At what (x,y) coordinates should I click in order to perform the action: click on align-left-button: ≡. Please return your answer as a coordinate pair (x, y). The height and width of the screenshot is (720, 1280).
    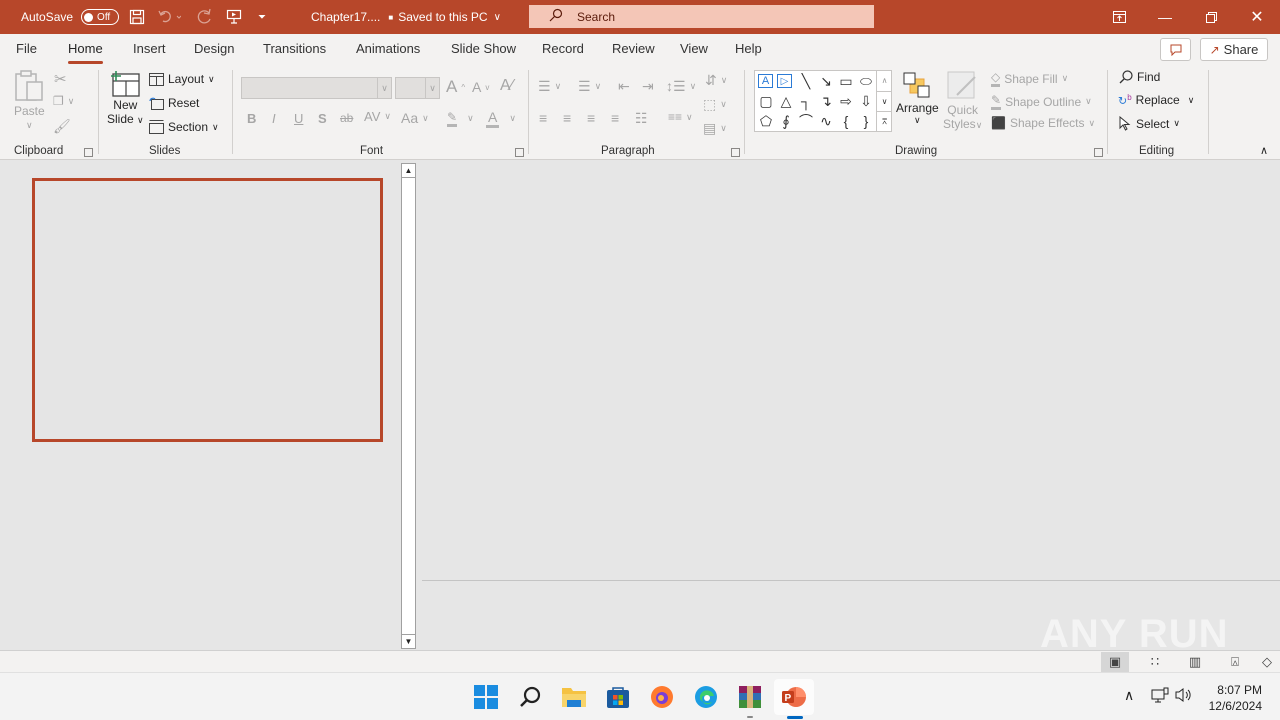
    Looking at the image, I should click on (543, 118).